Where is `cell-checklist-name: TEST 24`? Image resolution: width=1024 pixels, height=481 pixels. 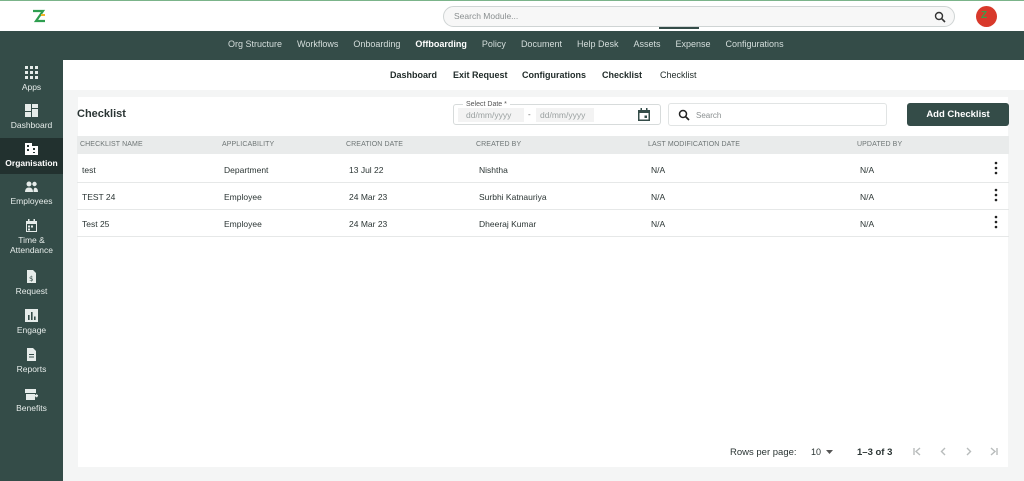
cell-checklist-name: TEST 24 is located at coordinates (99, 197).